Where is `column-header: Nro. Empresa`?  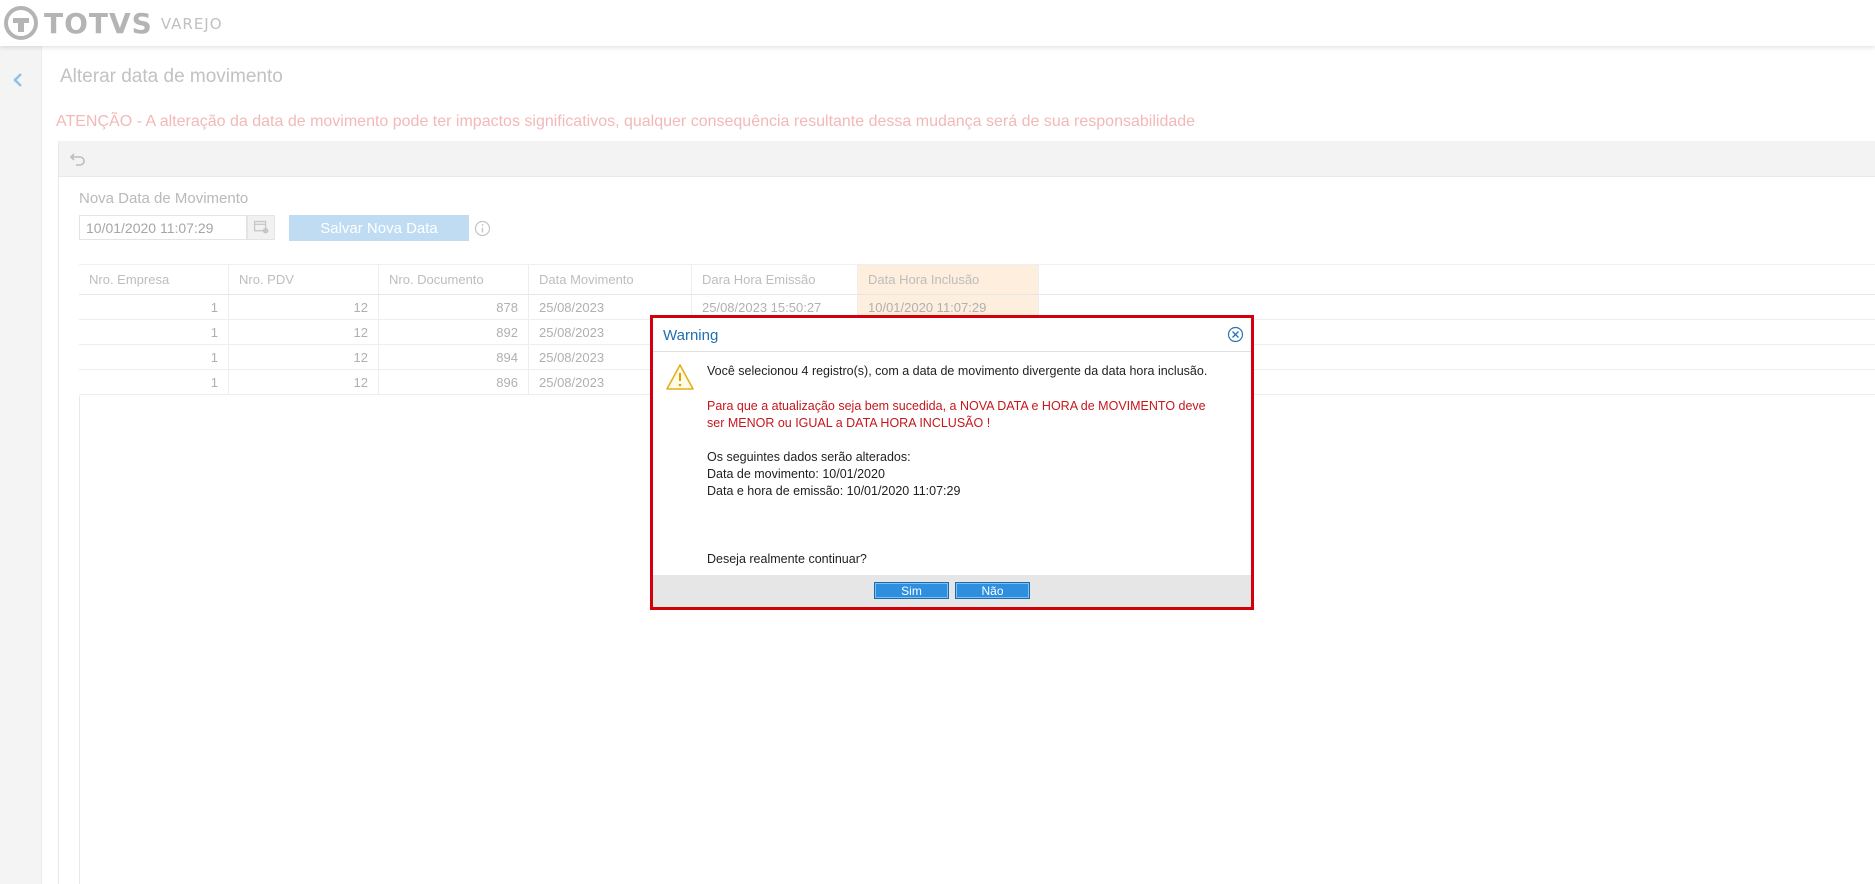
column-header: Nro. Empresa is located at coordinates (154, 279).